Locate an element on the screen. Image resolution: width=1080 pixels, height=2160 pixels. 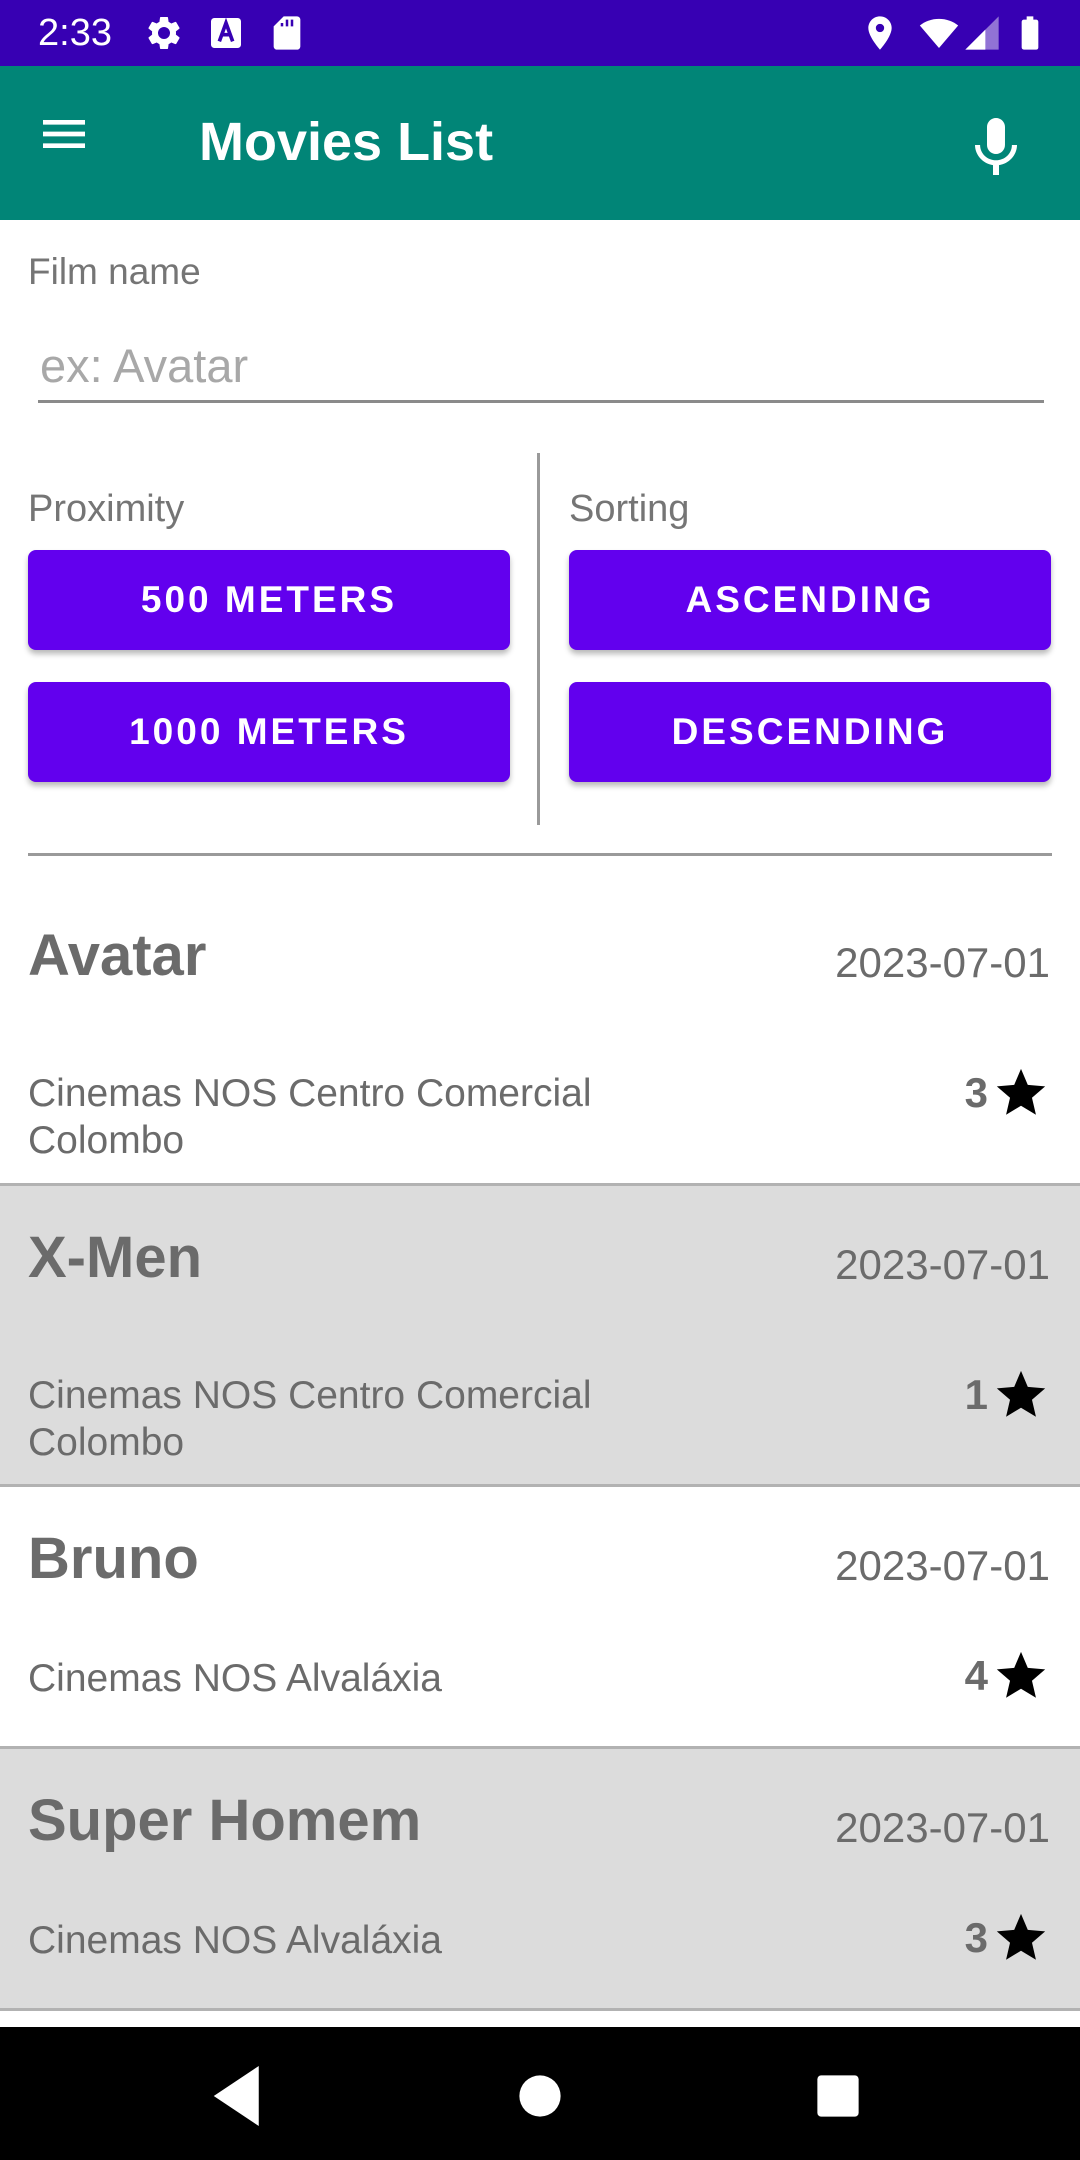
app-bar: Movies List is located at coordinates (540, 143).